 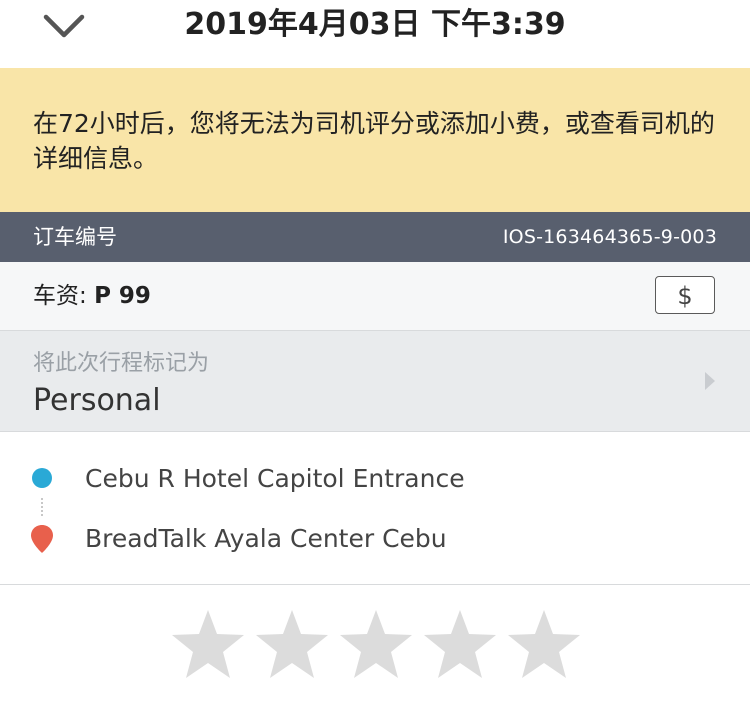 I want to click on notice-text: 在72小时后，您将无法为司机评分或添加小费，或查看司机的详细信息。, so click(x=374, y=141).